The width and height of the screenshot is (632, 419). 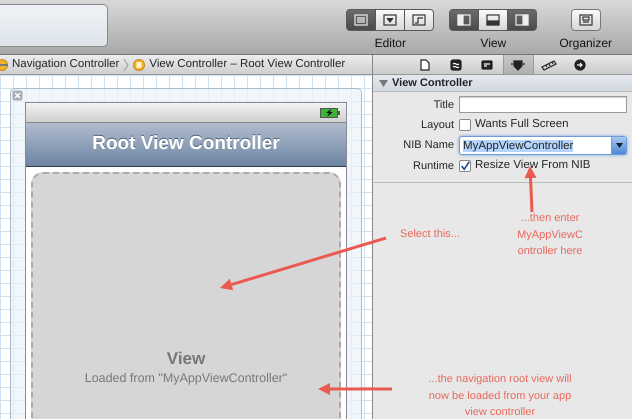 I want to click on breadcrumb-item: View Controller – Root View Controller, so click(x=247, y=65).